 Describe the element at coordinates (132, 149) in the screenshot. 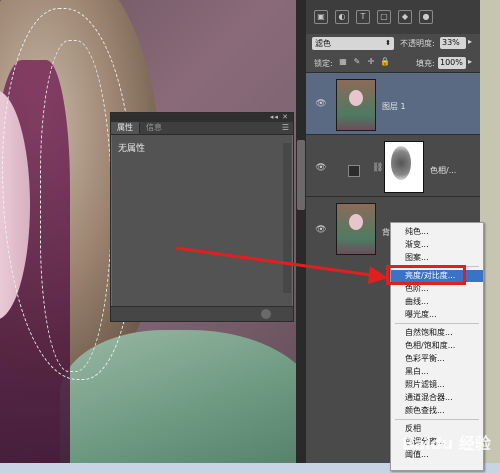

I see `no-properties-text: 无属性` at that location.